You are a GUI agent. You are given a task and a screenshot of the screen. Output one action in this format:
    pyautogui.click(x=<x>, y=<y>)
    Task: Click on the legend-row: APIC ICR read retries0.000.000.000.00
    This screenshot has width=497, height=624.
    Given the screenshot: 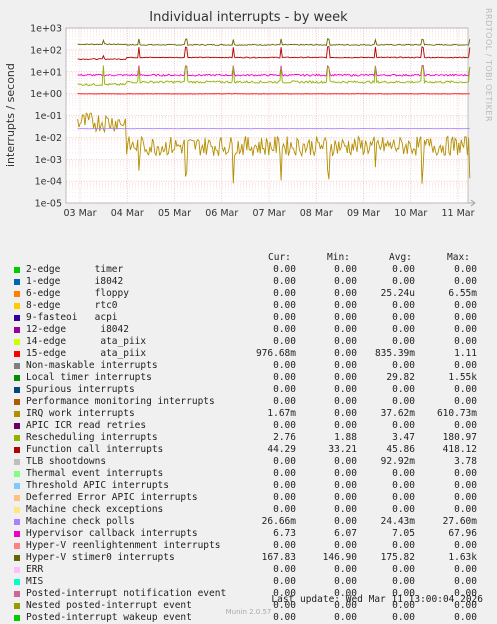 What is the action you would take?
    pyautogui.click(x=248, y=426)
    